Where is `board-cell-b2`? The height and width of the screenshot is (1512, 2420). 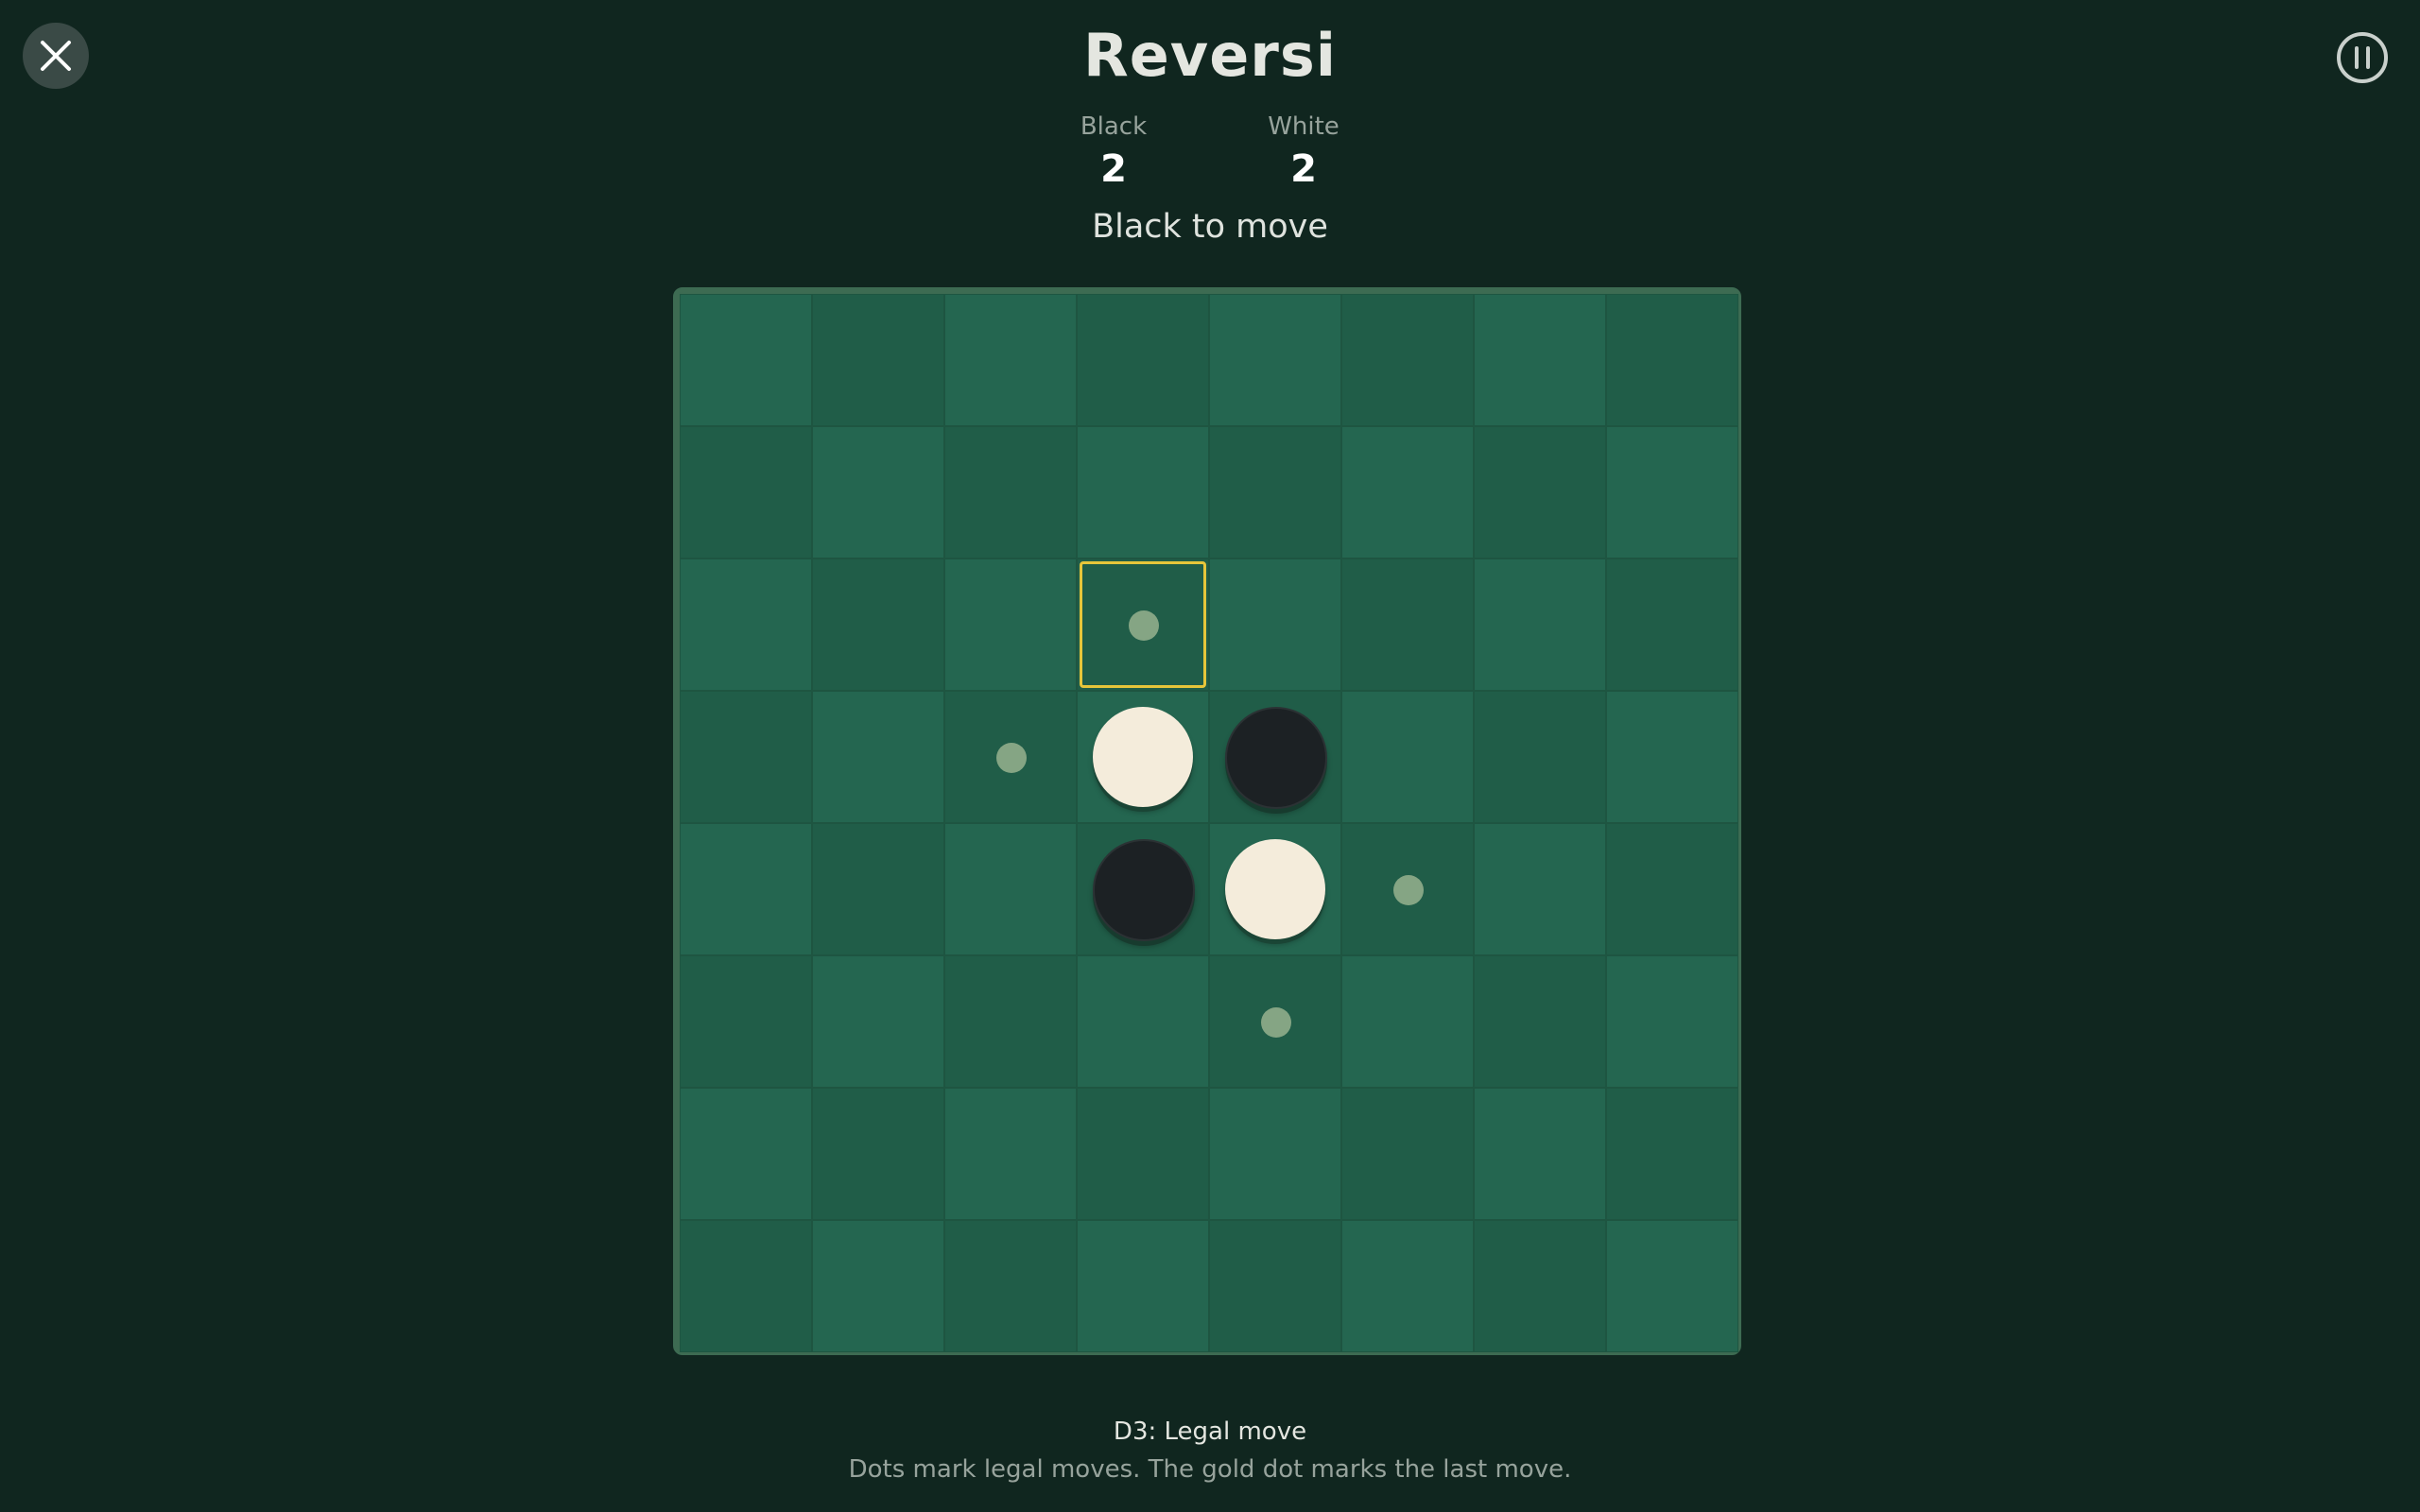 board-cell-b2 is located at coordinates (878, 492).